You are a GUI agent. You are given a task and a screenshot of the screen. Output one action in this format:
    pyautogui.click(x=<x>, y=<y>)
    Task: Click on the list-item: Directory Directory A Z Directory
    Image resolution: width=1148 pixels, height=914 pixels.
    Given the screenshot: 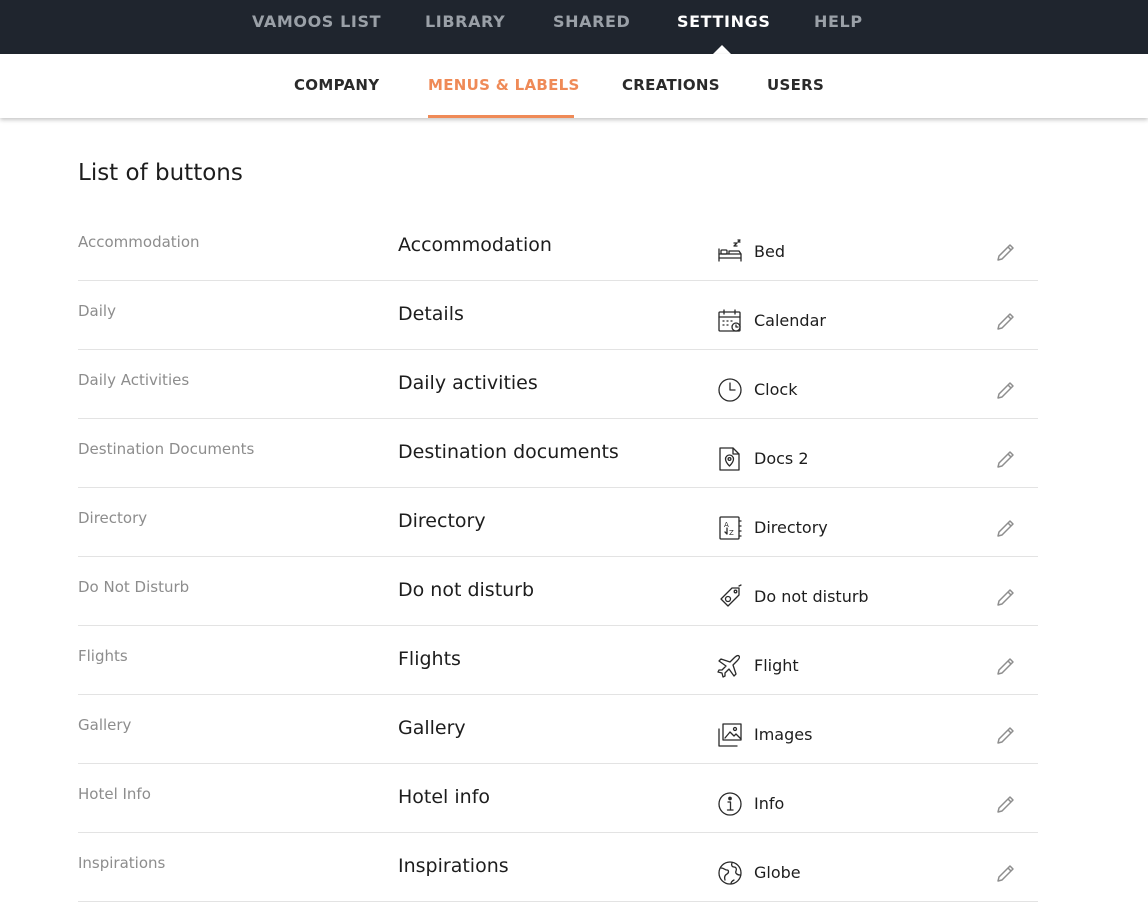 What is the action you would take?
    pyautogui.click(x=558, y=522)
    